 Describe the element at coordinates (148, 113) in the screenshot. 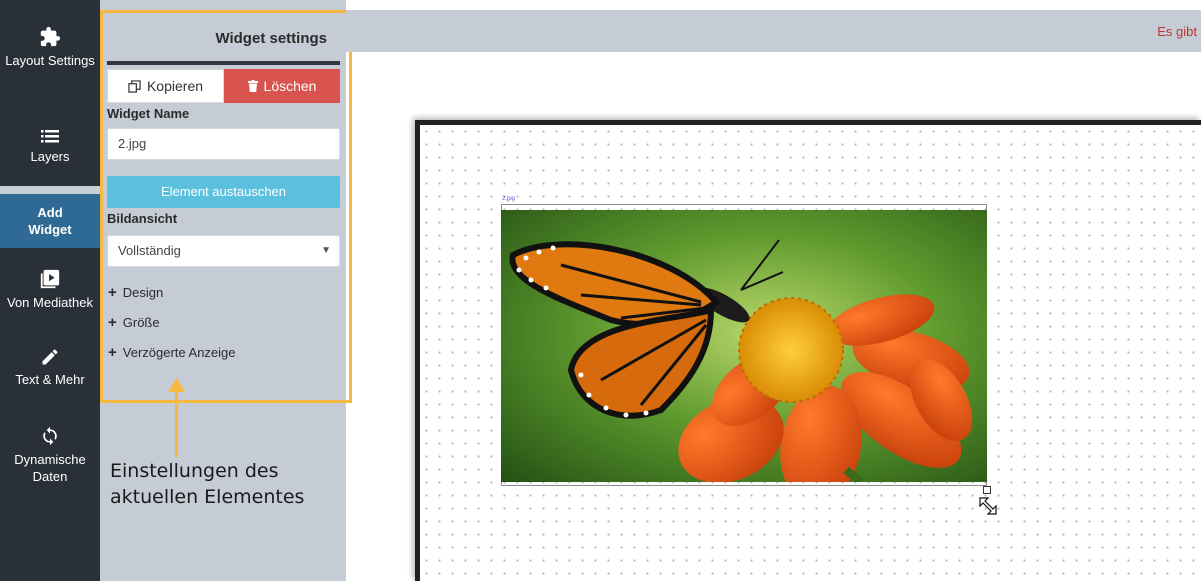

I see `widget-name-label: Widget Name` at that location.